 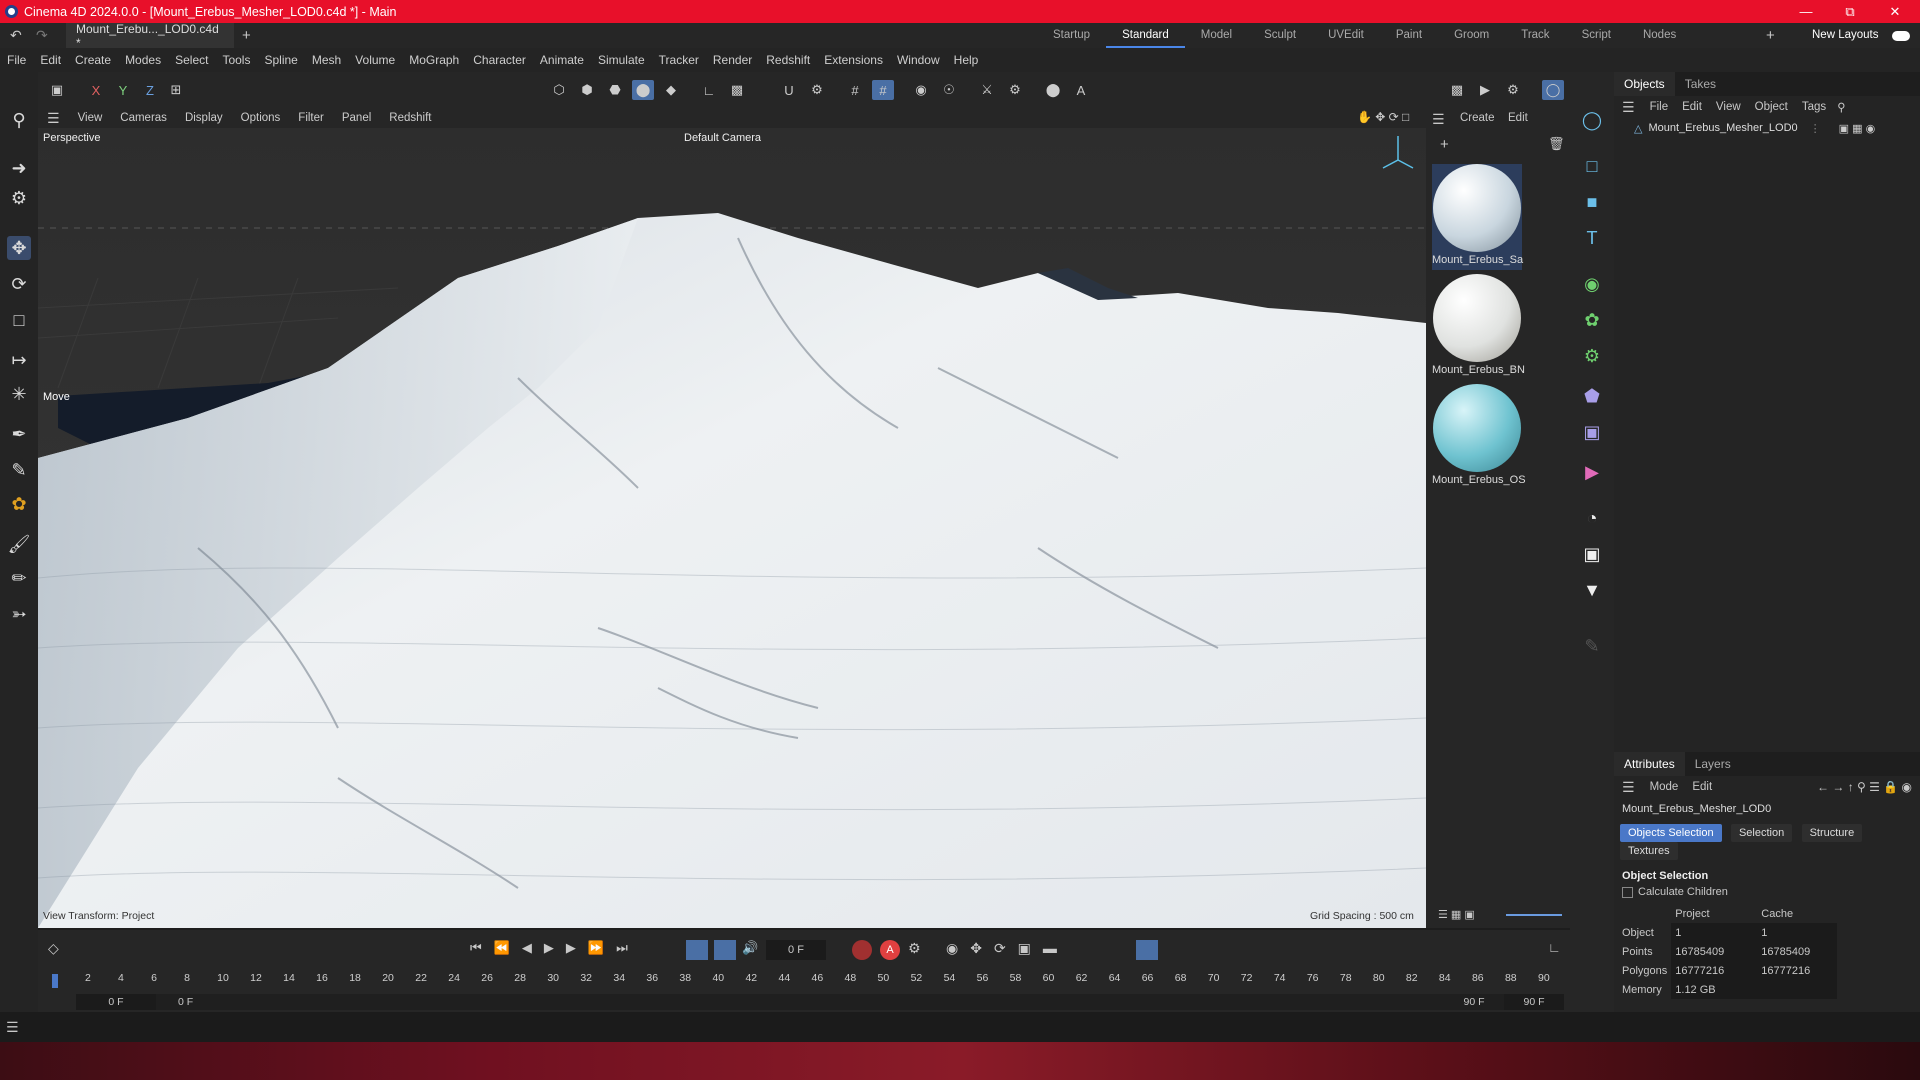 What do you see at coordinates (966, 60) in the screenshot?
I see `menu-help: Help` at bounding box center [966, 60].